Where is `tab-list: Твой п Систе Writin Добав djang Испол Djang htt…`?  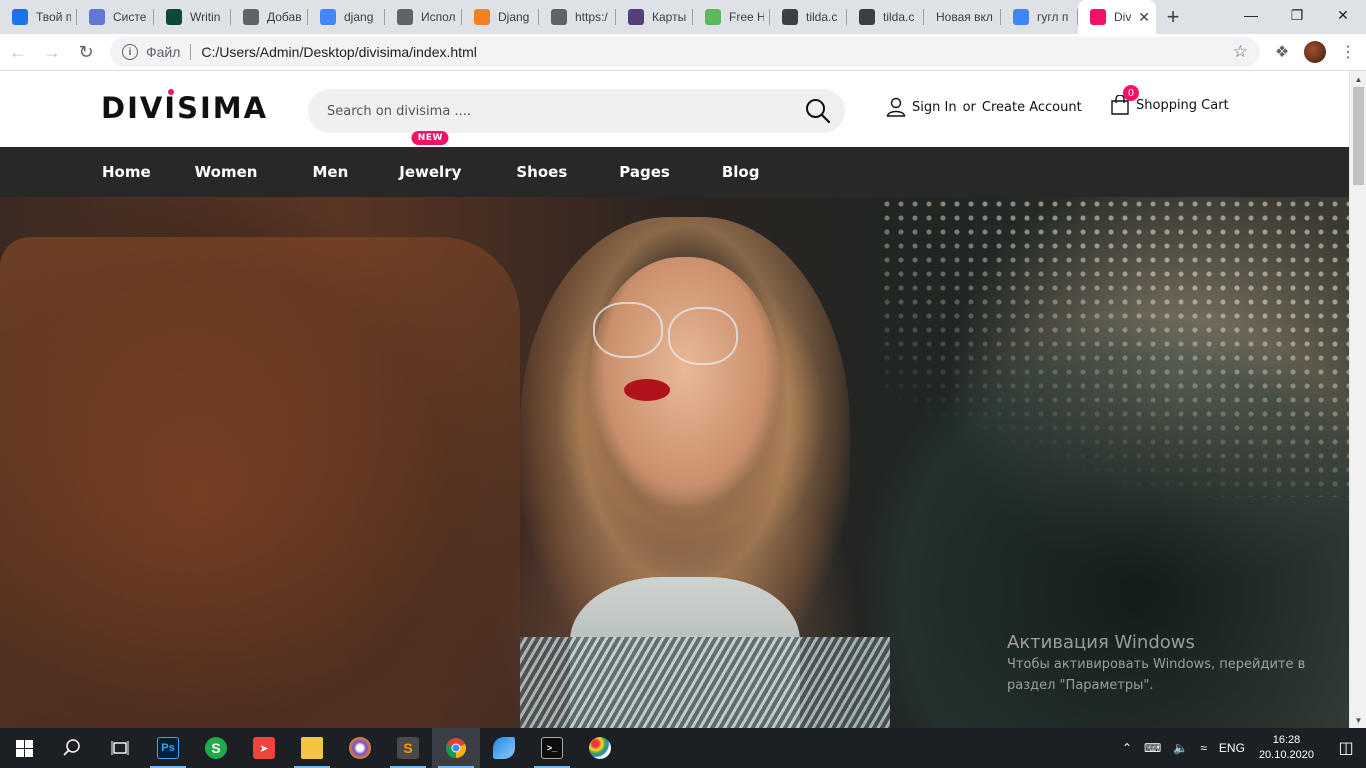
tab-list: Твой п Систе Writin Добав djang Испол Djang htt… is located at coordinates (578, 17).